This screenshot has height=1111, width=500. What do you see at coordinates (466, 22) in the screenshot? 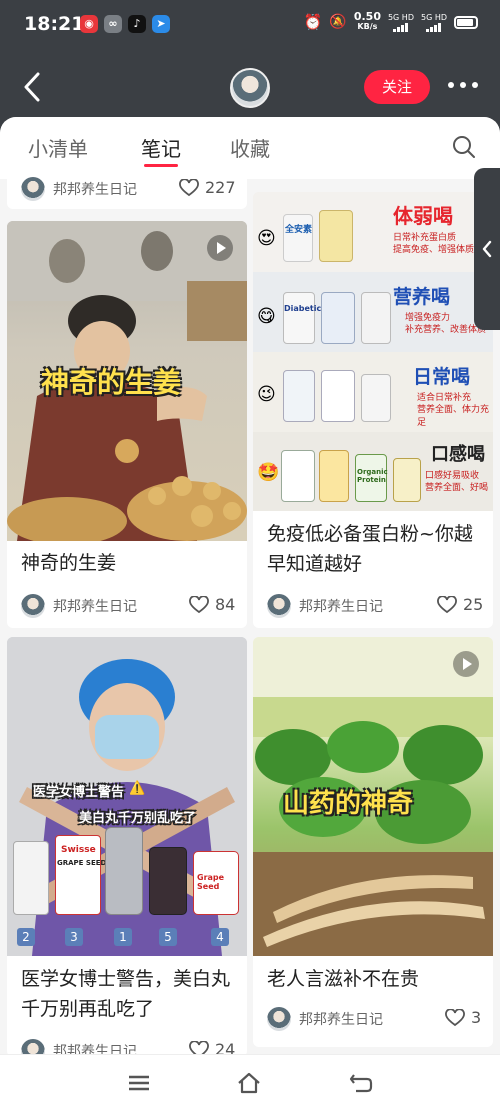
I see `battery-icon` at bounding box center [466, 22].